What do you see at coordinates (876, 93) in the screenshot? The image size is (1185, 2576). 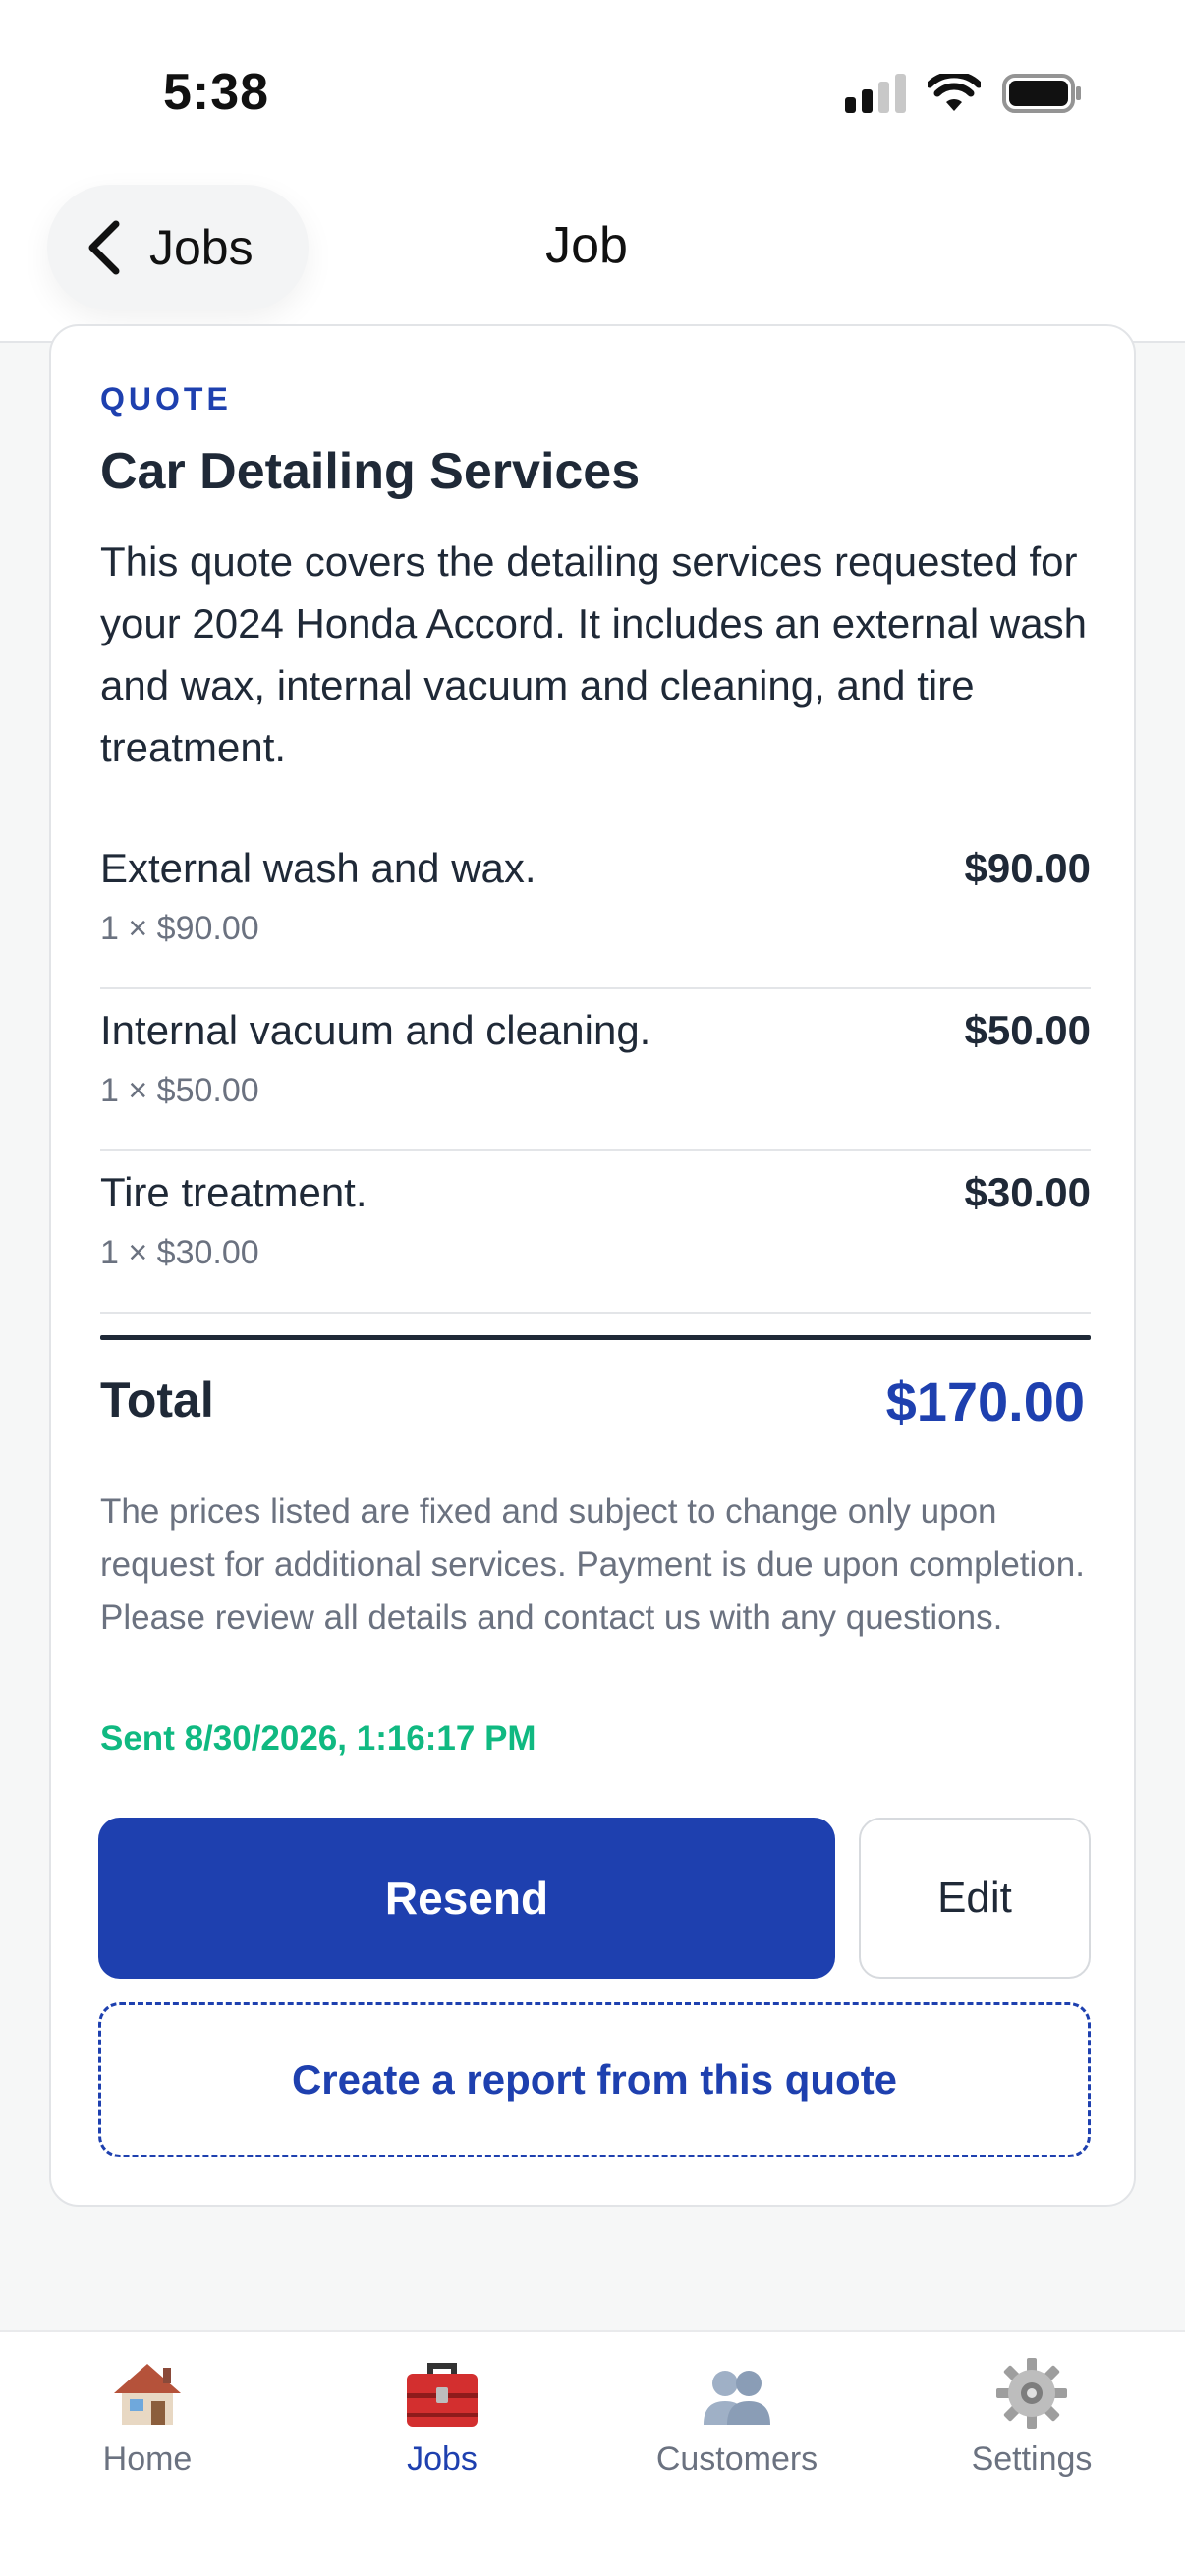 I see `cellular-signal-icon` at bounding box center [876, 93].